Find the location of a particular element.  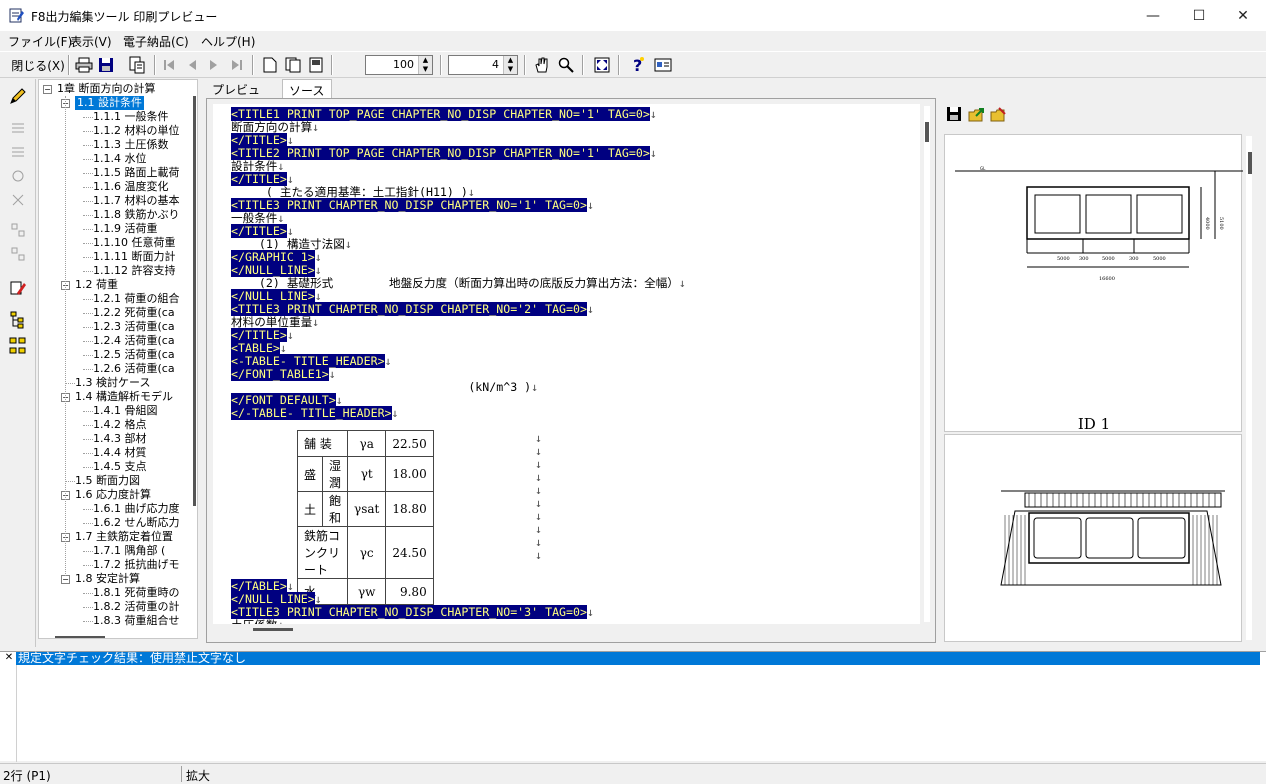

message-line: 規定文字チェック結果：使用禁止文字なし is located at coordinates (638, 658).